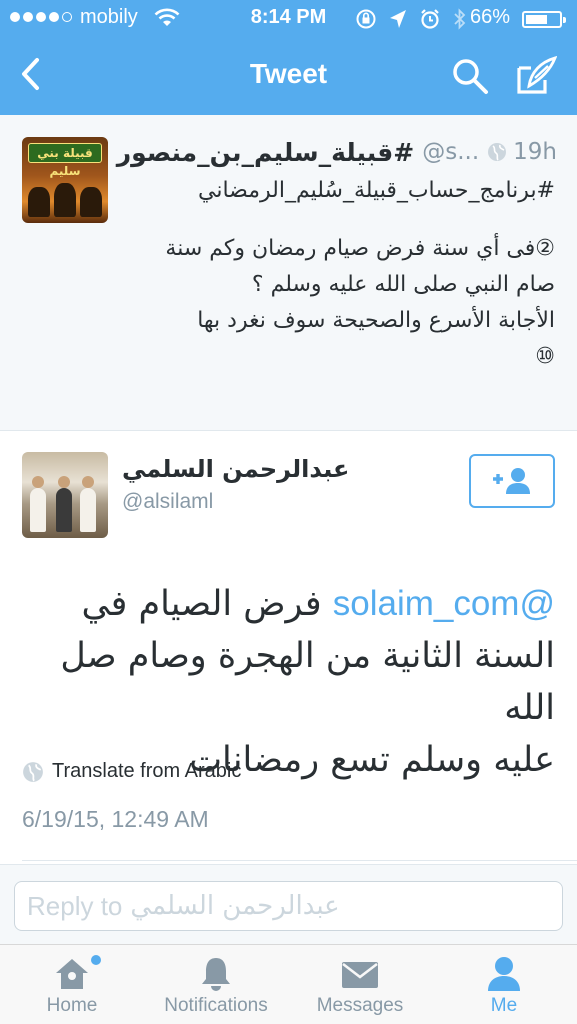  I want to click on reply-text-first: فرض الصيام في, so click(201, 604).